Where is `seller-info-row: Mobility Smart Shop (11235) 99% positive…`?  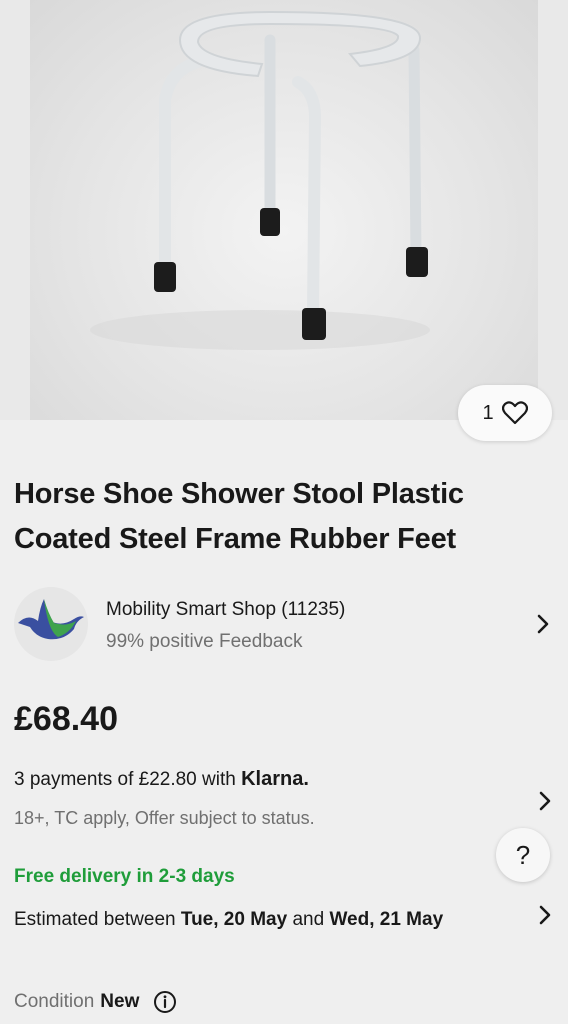
seller-info-row: Mobility Smart Shop (11235) 99% positive… is located at coordinates (287, 625).